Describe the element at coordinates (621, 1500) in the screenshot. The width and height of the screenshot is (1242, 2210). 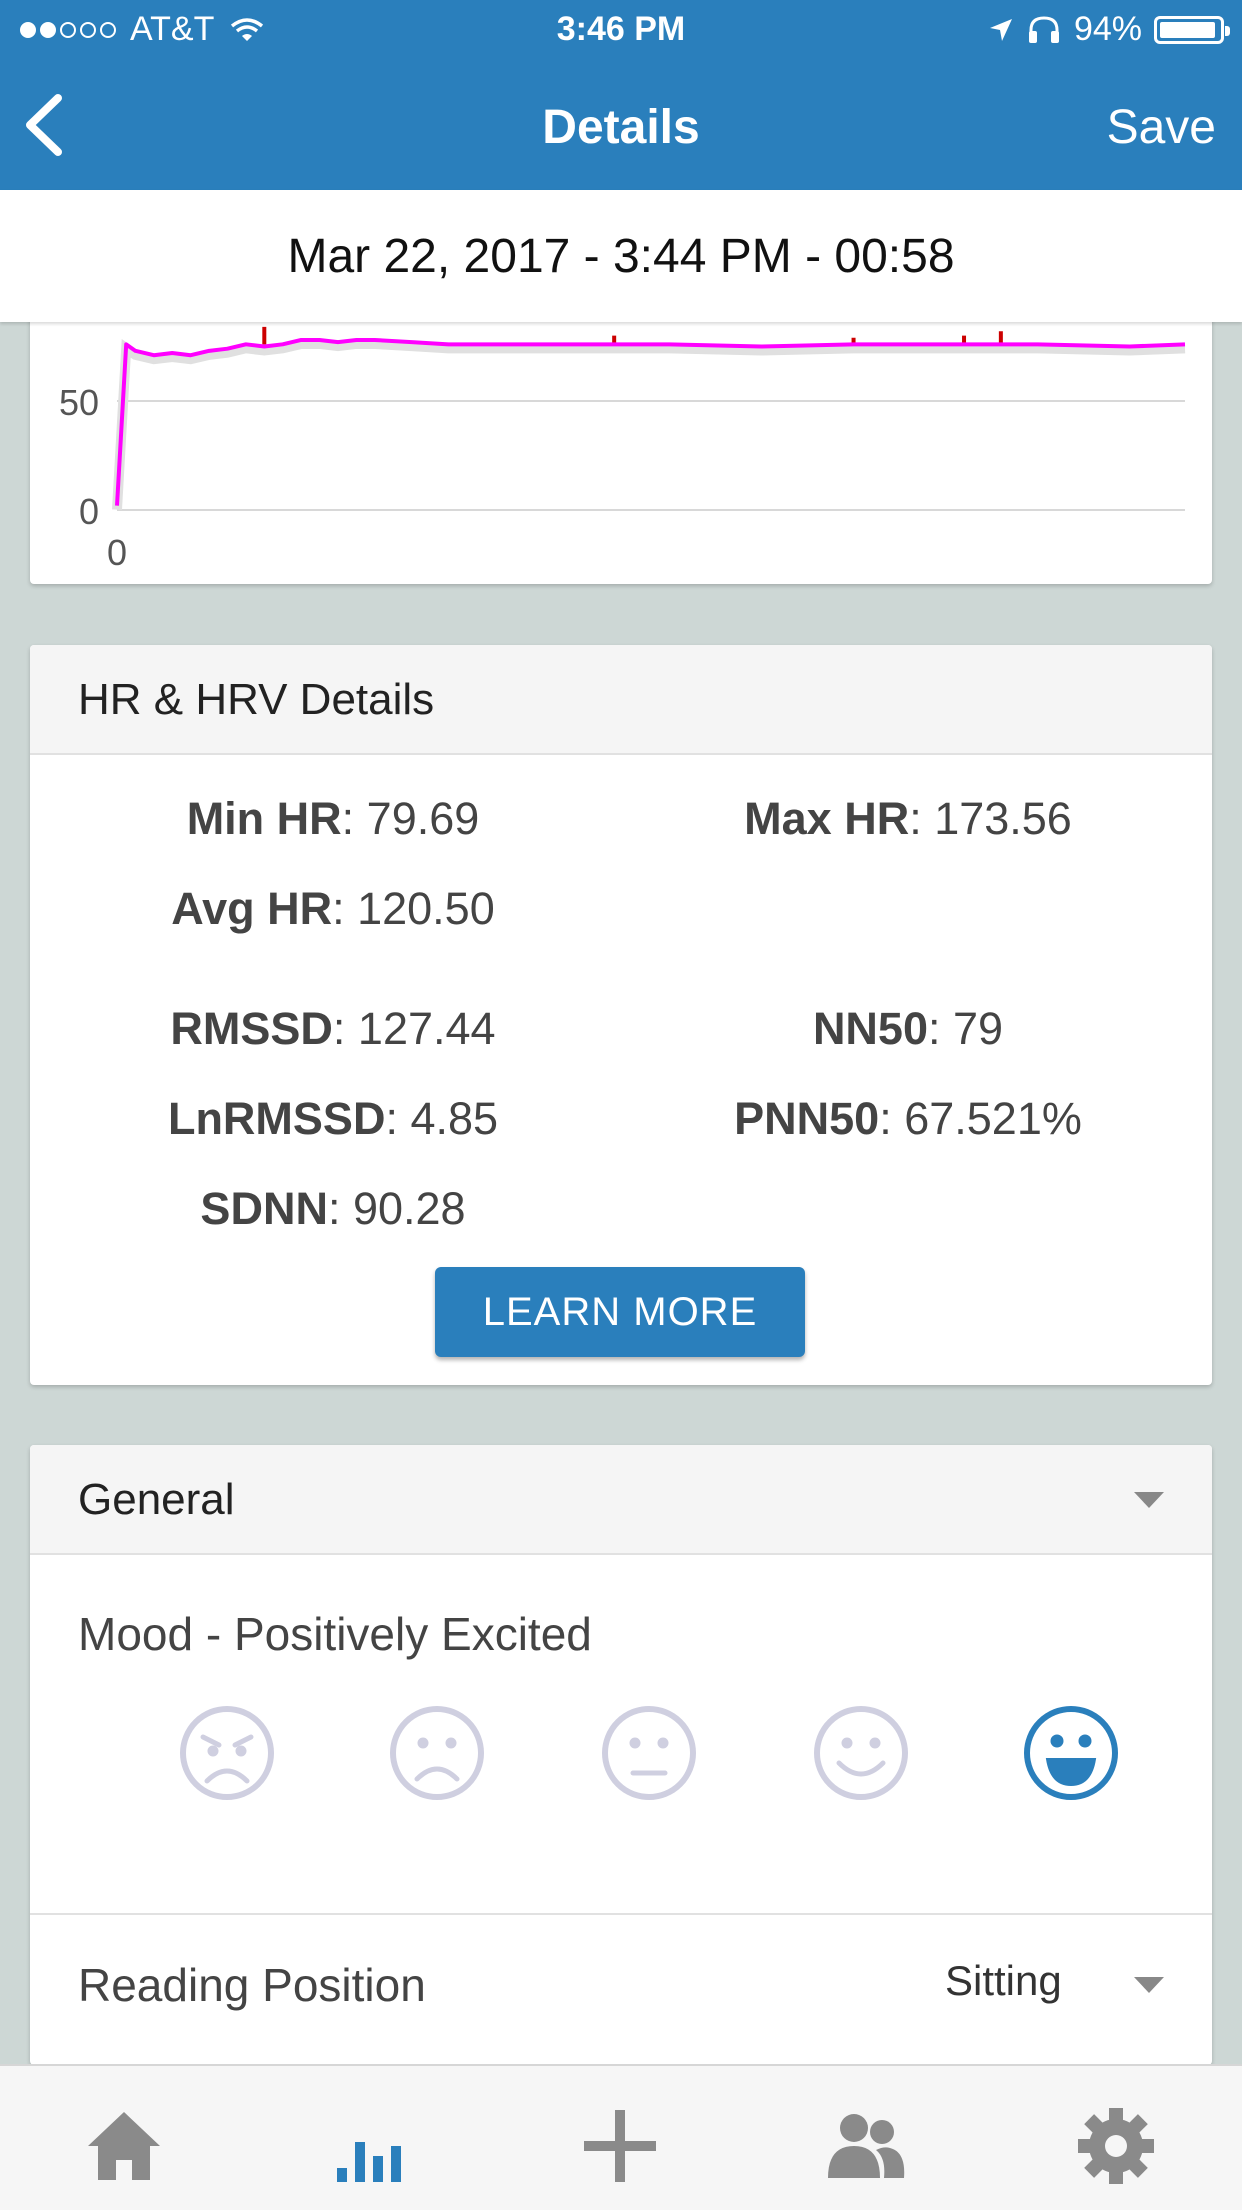
I see `general-card-header: General` at that location.